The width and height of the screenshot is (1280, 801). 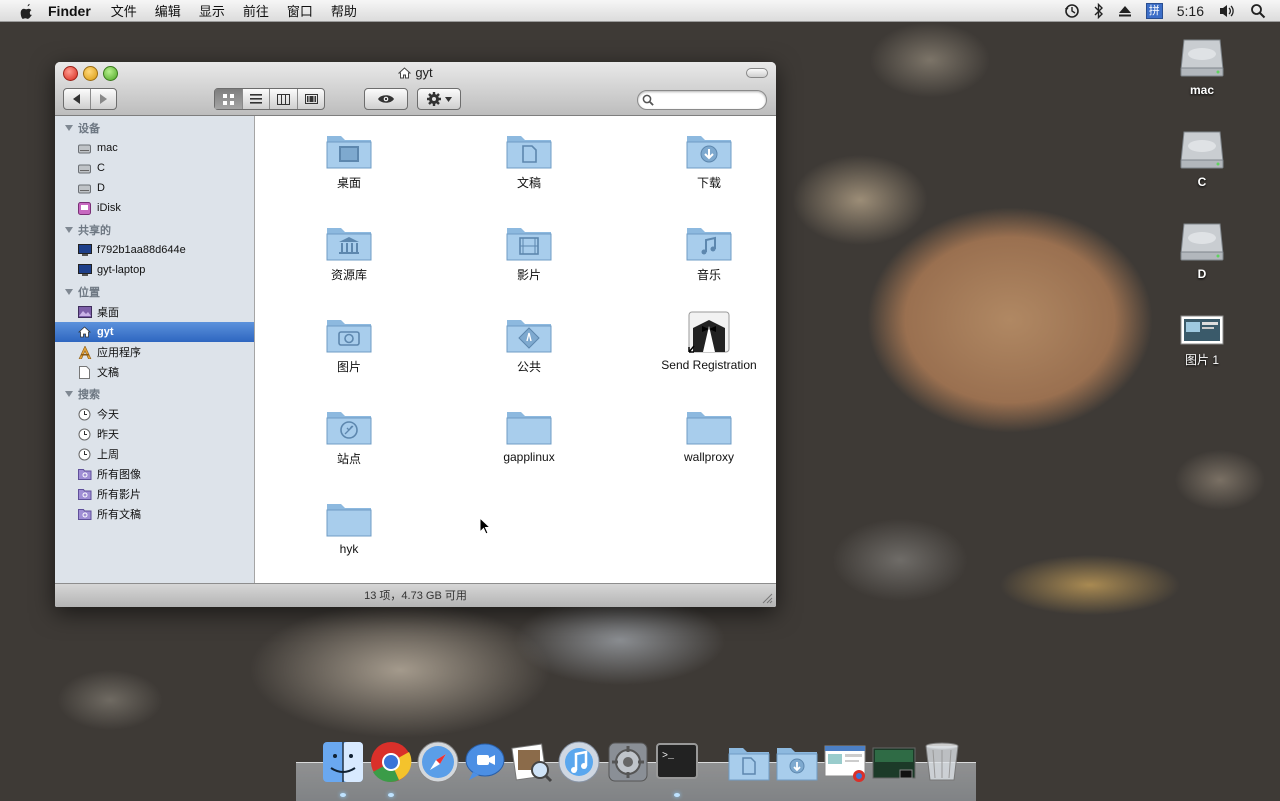 I want to click on file-item-gapplinux: gapplinux, so click(x=529, y=435).